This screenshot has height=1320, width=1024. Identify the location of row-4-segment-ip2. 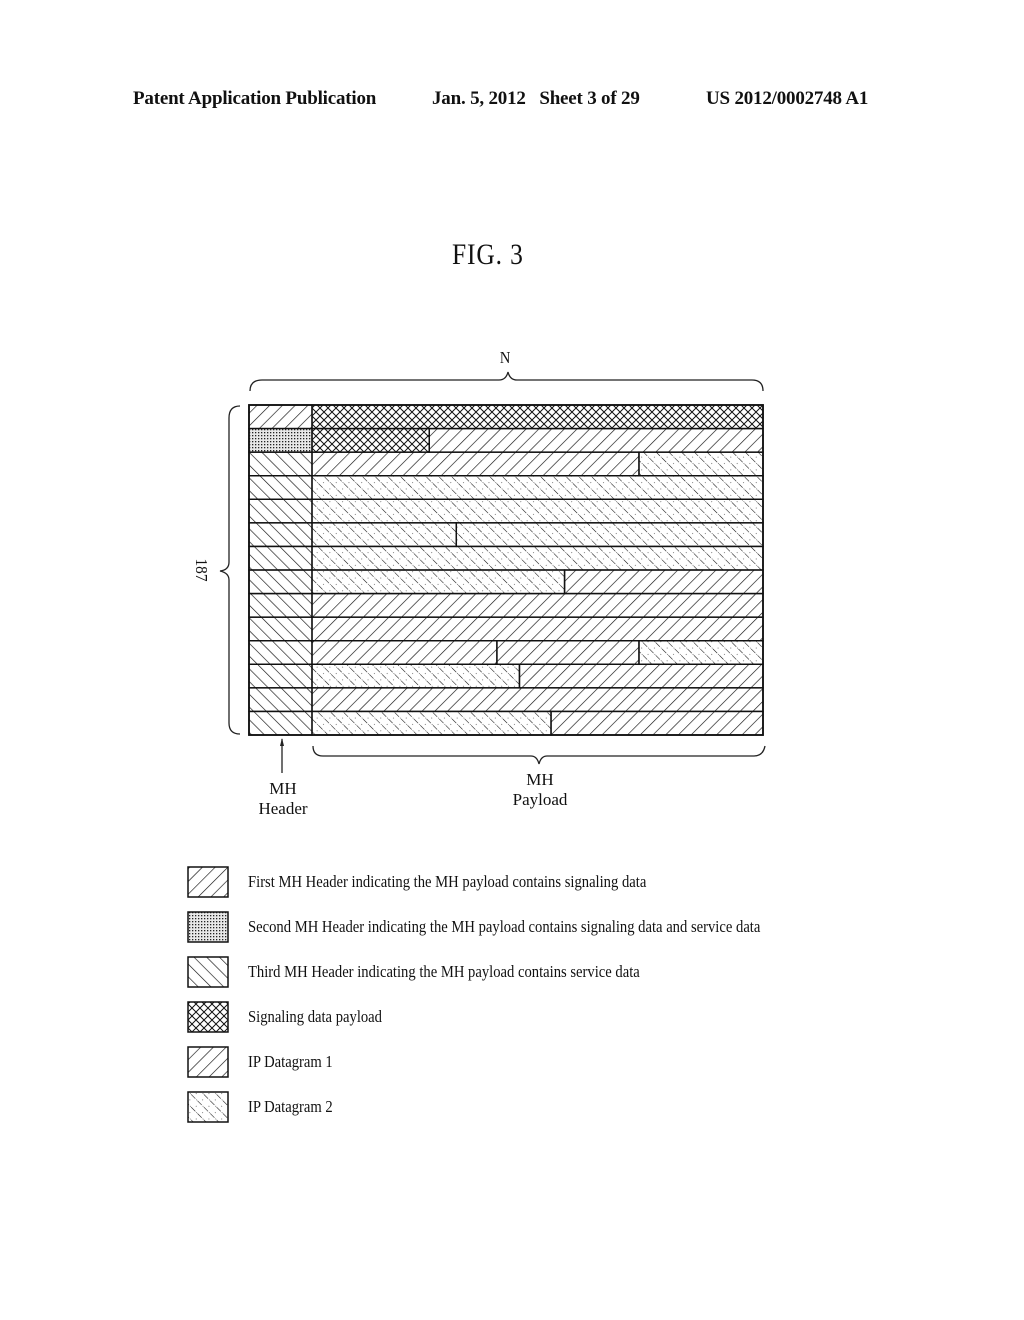
(537, 487).